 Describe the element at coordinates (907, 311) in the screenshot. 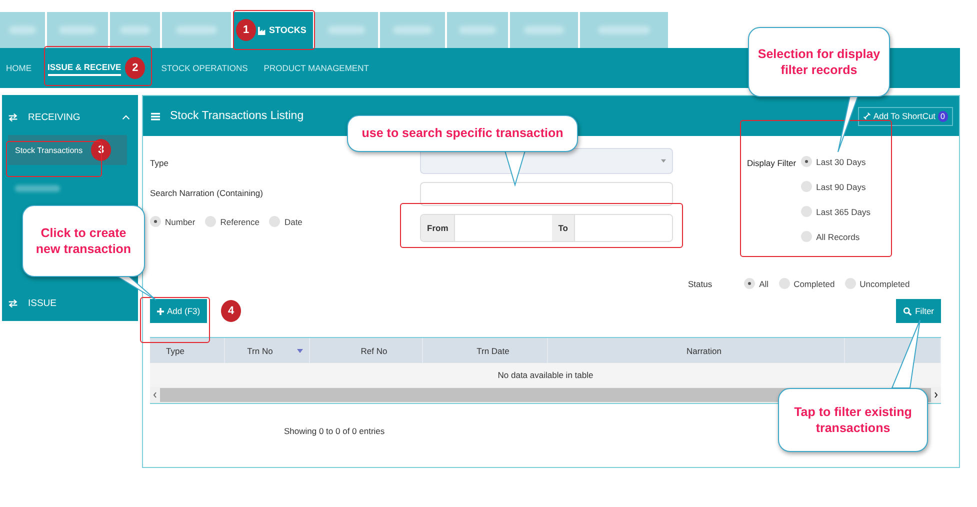

I see `search-icon` at that location.